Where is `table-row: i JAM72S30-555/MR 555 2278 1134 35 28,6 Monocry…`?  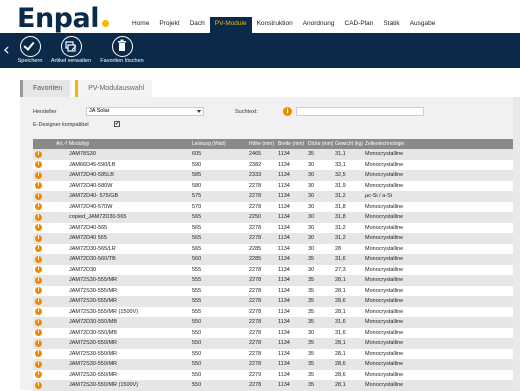
table-row: i JAM72S30-555/MR 555 2278 1134 35 28,6 Monocry… is located at coordinates (276, 301).